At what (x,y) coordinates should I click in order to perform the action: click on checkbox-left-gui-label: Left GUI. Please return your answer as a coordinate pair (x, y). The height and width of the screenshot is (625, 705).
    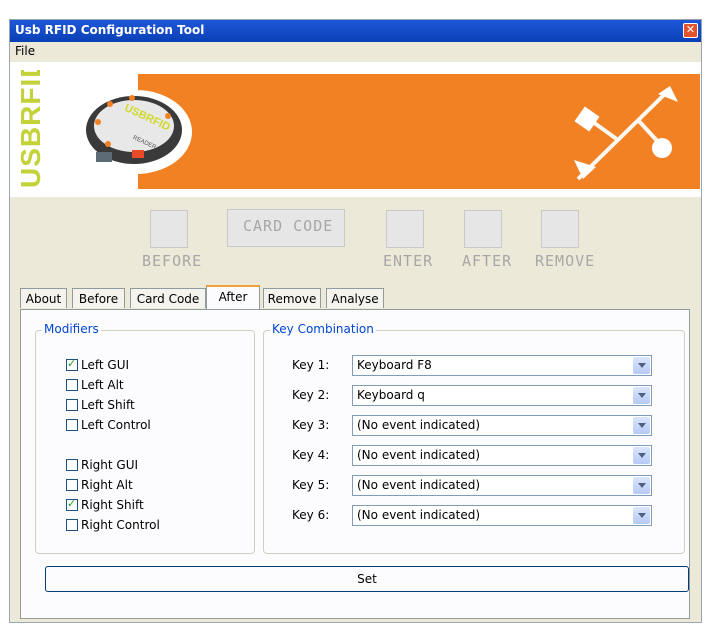
    Looking at the image, I should click on (105, 365).